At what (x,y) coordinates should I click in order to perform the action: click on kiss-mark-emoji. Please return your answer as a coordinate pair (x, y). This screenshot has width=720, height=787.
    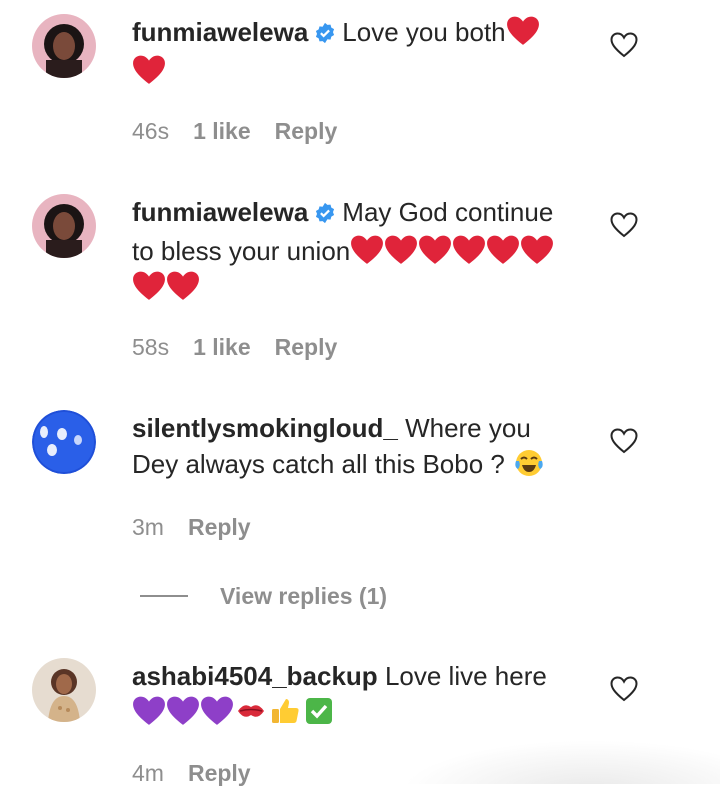
    Looking at the image, I should click on (251, 711).